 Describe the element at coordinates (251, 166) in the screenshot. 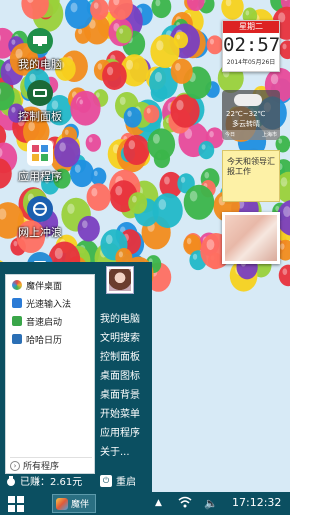

I see `sticky-note-text: 今天和领导汇报工作` at that location.